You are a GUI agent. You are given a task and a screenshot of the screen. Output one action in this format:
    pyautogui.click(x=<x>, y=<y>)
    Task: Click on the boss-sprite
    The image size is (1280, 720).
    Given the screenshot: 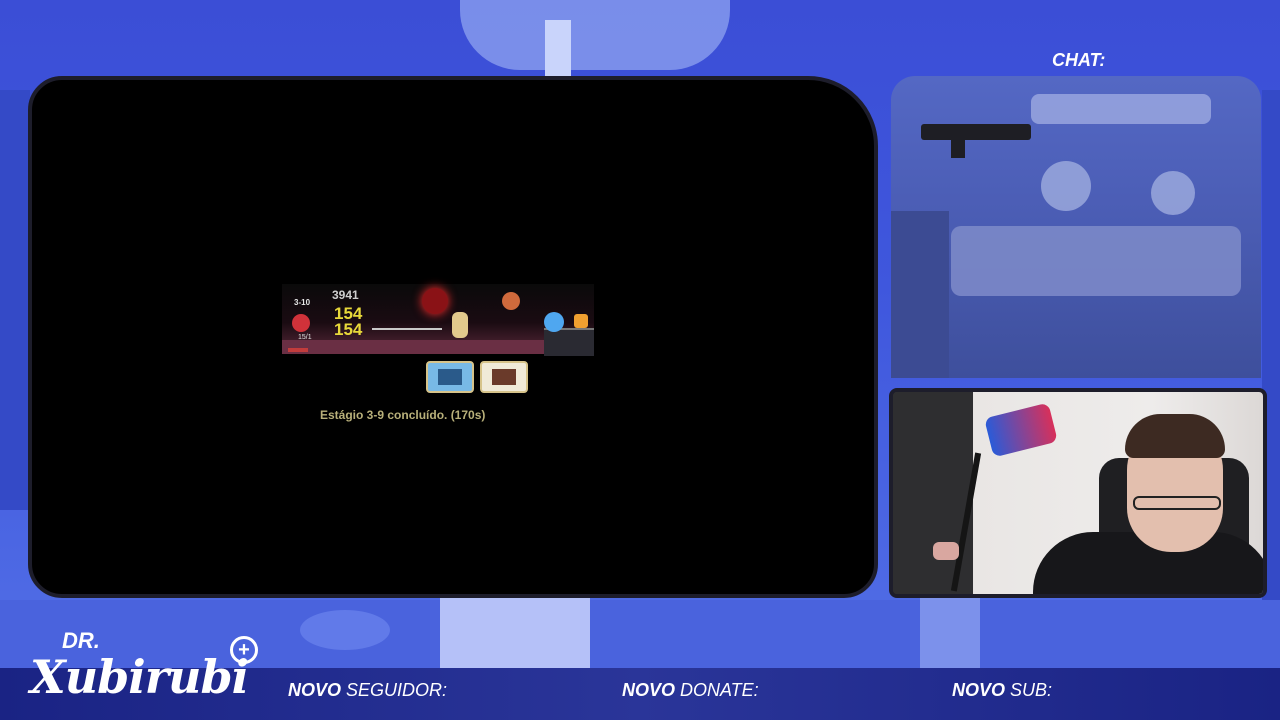 What is the action you would take?
    pyautogui.click(x=435, y=301)
    